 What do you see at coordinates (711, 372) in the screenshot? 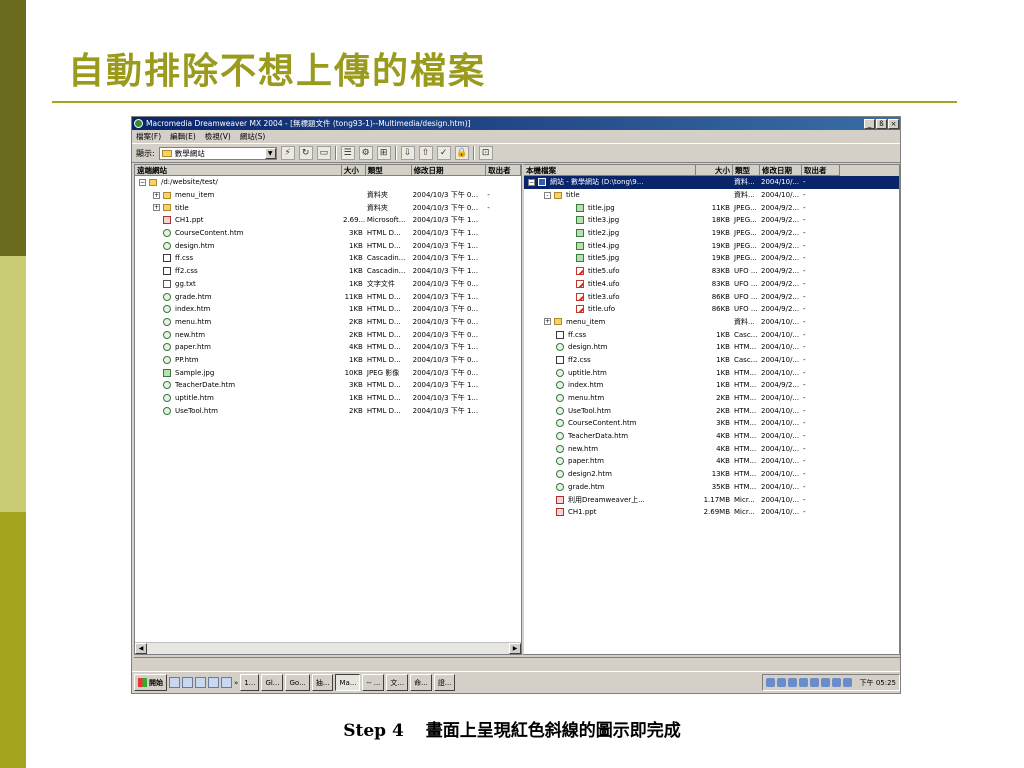
I see `table-row: uptitle.htm 1KB HTM... 2004/10/... -` at bounding box center [711, 372].